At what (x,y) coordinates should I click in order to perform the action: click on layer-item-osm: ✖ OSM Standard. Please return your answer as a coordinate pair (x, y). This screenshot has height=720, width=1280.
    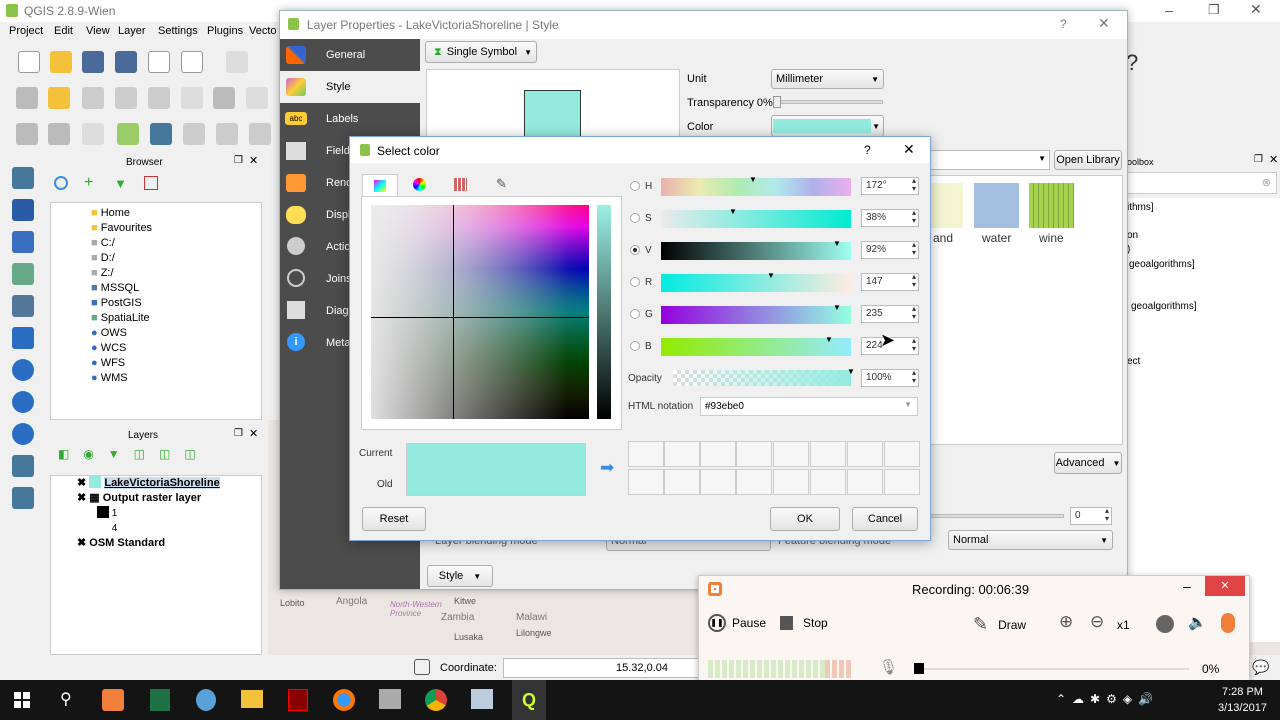
    Looking at the image, I should click on (169, 543).